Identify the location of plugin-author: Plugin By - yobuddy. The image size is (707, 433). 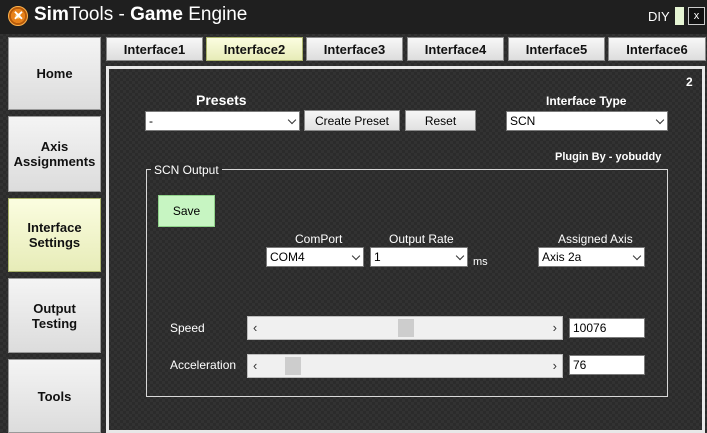
(608, 157).